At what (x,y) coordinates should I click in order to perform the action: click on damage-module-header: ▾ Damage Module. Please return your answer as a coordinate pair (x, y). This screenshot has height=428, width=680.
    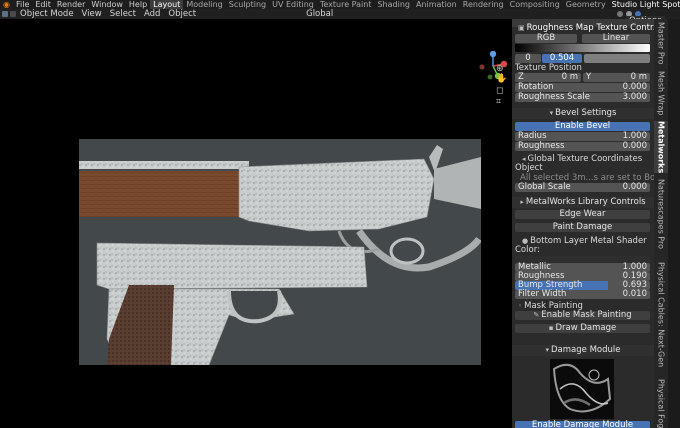
    Looking at the image, I should click on (583, 350).